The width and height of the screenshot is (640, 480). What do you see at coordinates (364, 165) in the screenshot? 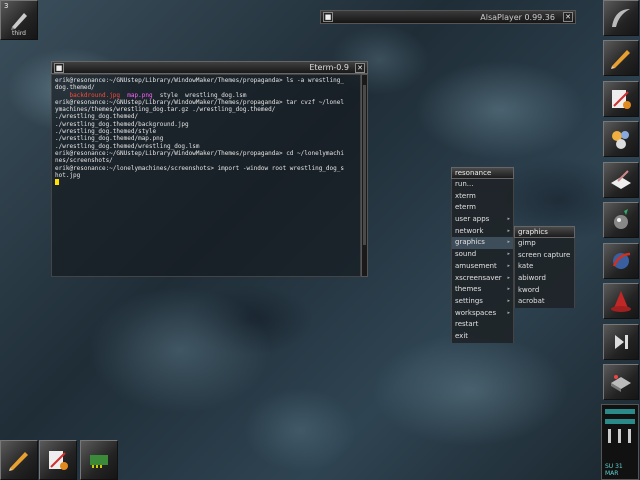
I see `scrollbar-thumb` at bounding box center [364, 165].